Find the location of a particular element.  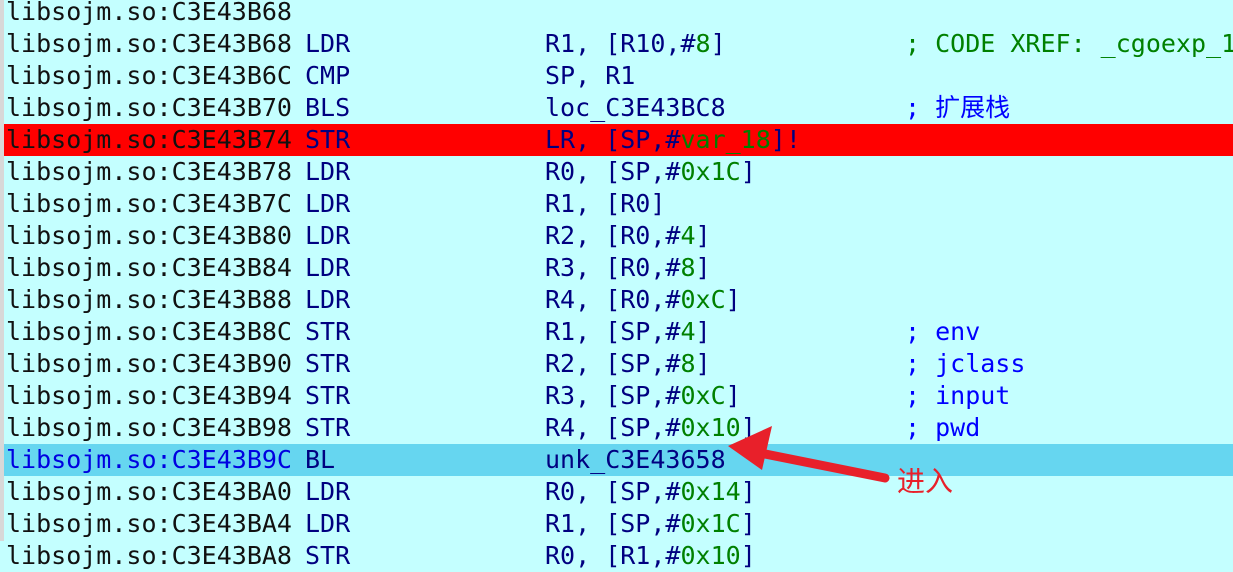

address: libsojm.so:C3E43BA8 is located at coordinates (149, 555).